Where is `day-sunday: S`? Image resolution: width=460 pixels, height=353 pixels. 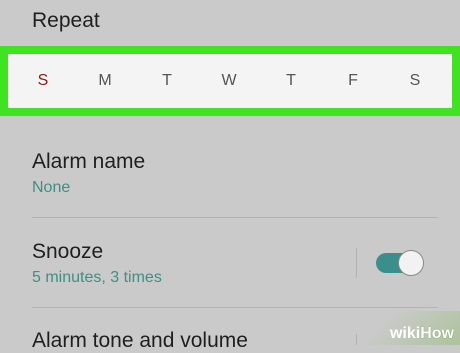 day-sunday: S is located at coordinates (43, 81).